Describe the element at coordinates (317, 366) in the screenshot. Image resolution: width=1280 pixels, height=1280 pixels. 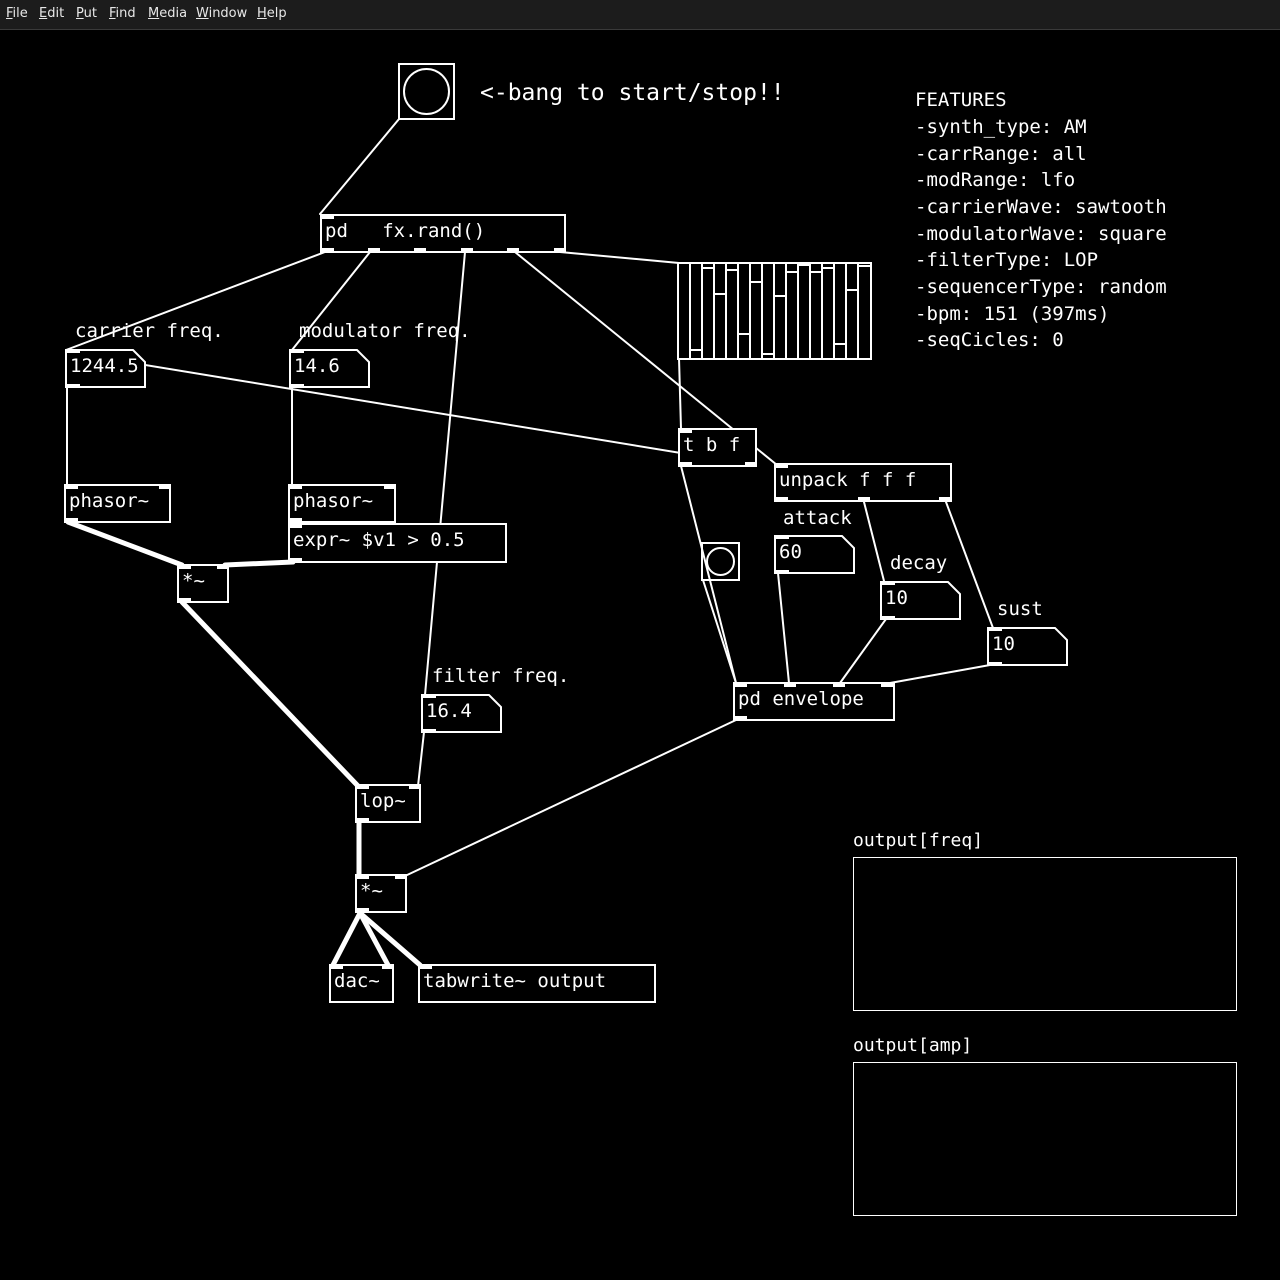
I see `number-value: 14.6` at that location.